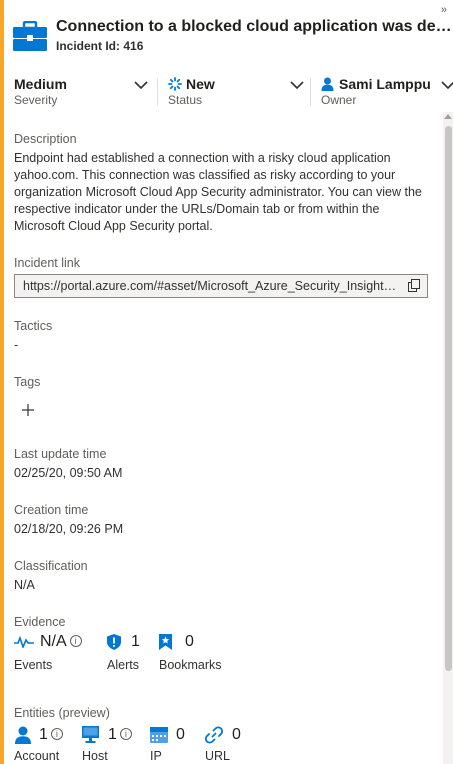  Describe the element at coordinates (200, 84) in the screenshot. I see `status-value: New` at that location.